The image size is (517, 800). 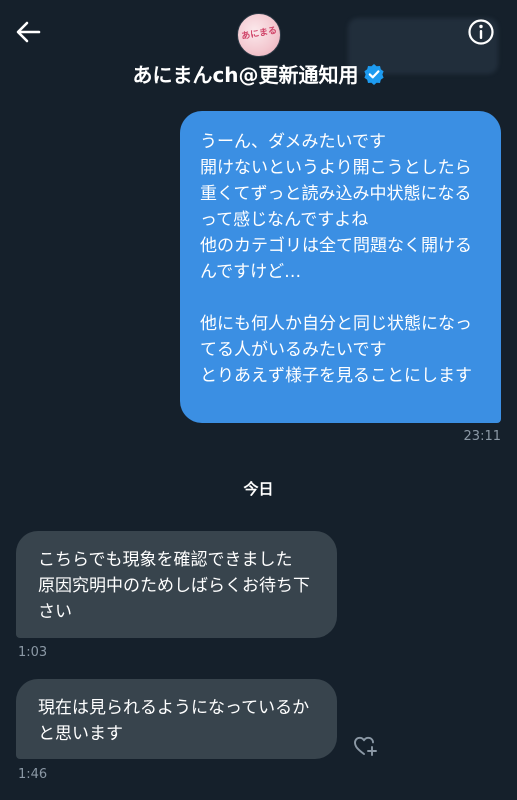 I want to click on info-icon, so click(x=481, y=32).